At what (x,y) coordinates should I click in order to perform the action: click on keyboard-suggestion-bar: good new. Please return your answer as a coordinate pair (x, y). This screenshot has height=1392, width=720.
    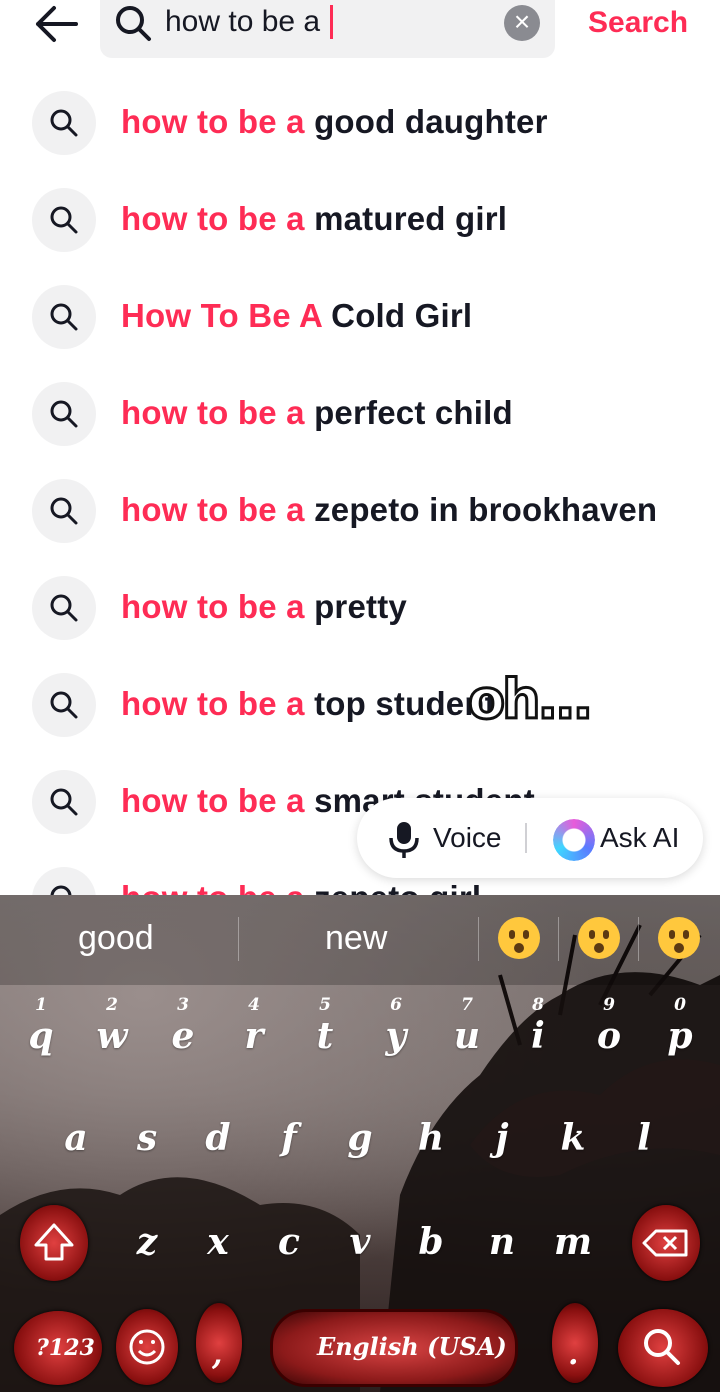
    Looking at the image, I should click on (360, 940).